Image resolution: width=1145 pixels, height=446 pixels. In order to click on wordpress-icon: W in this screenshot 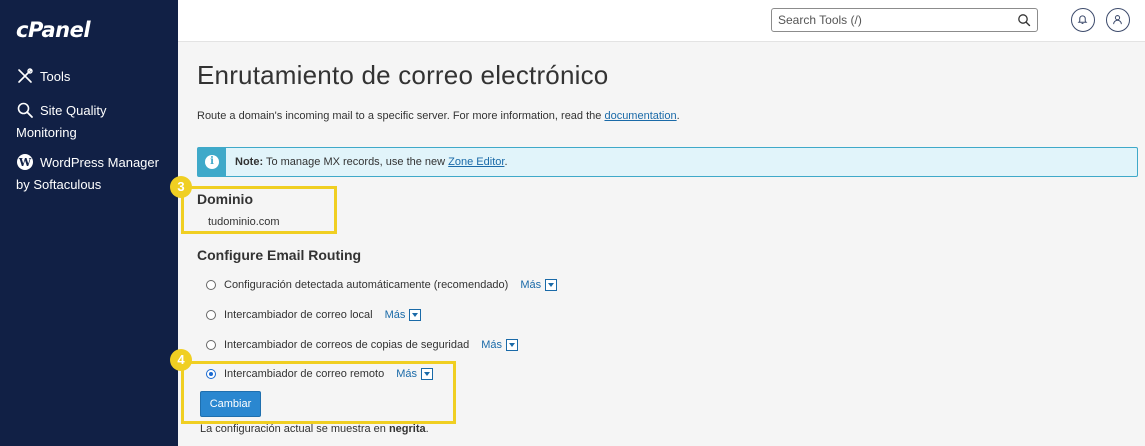, I will do `click(25, 162)`.